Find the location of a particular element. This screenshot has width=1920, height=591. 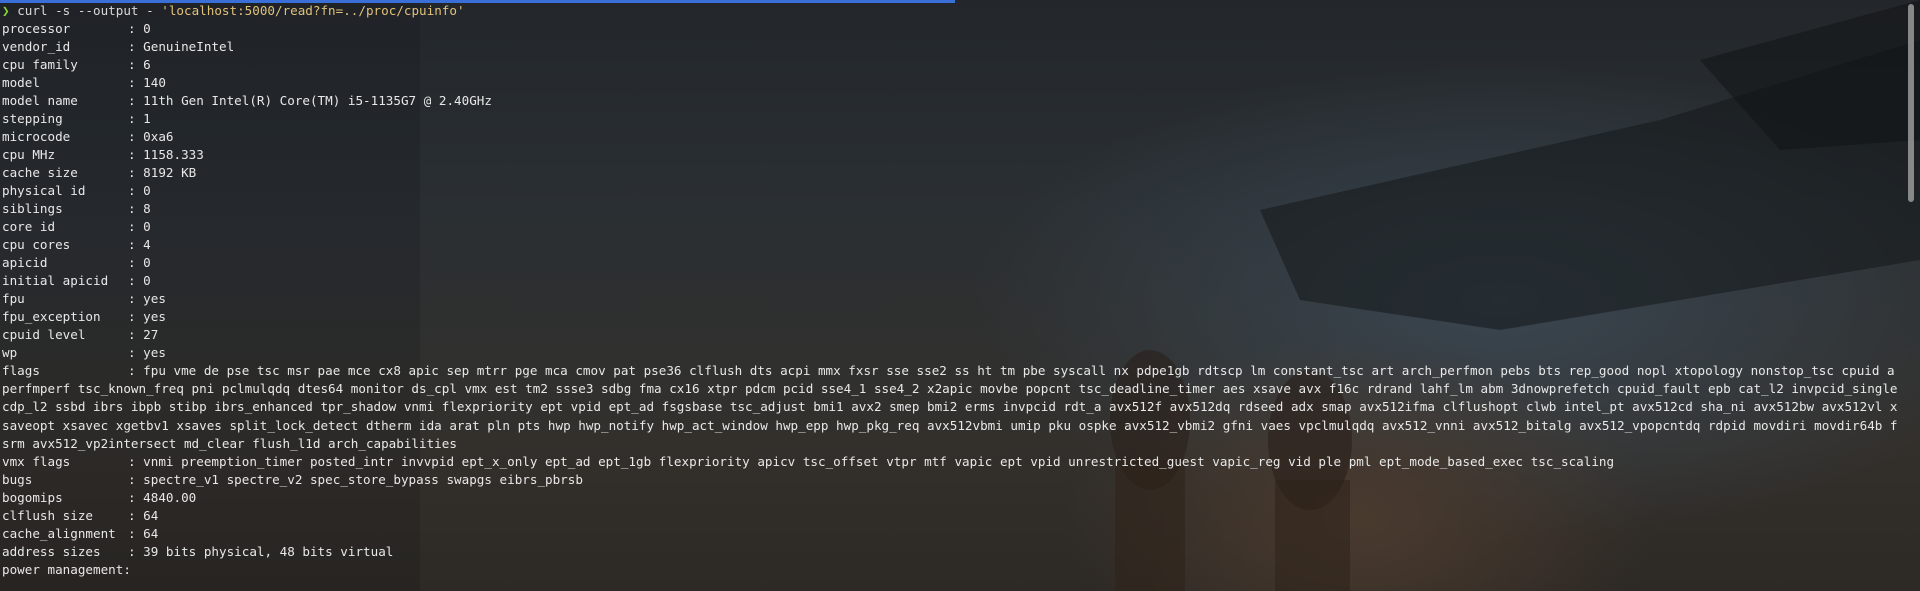

cpuinfo-value: 4840.00 is located at coordinates (170, 498).